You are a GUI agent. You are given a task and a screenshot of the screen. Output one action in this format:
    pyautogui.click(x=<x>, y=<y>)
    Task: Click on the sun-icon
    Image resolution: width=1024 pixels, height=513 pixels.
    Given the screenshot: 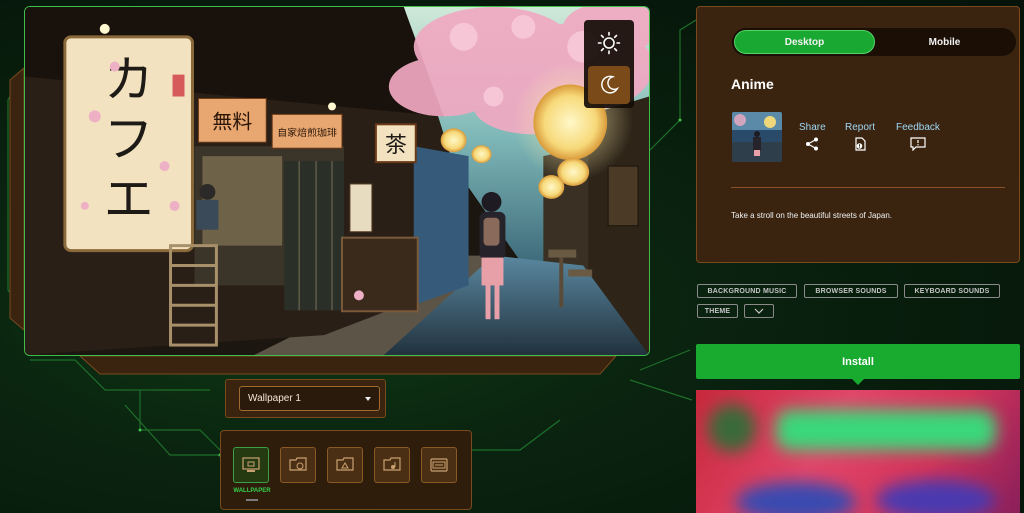 What is the action you would take?
    pyautogui.click(x=609, y=43)
    